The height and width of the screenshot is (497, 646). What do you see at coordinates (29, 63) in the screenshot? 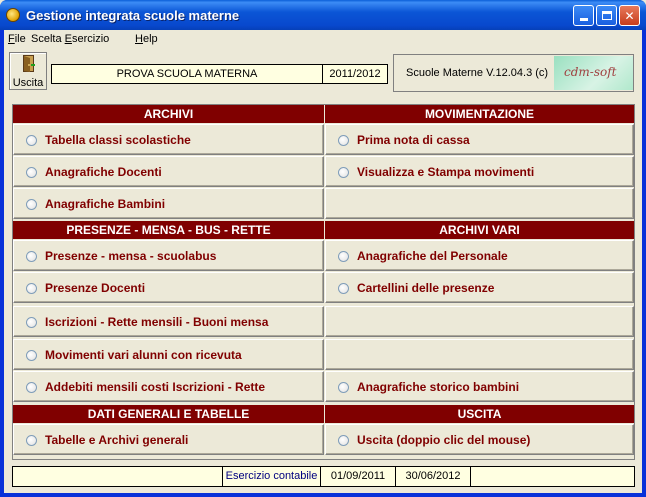
I see `door-exit-icon` at bounding box center [29, 63].